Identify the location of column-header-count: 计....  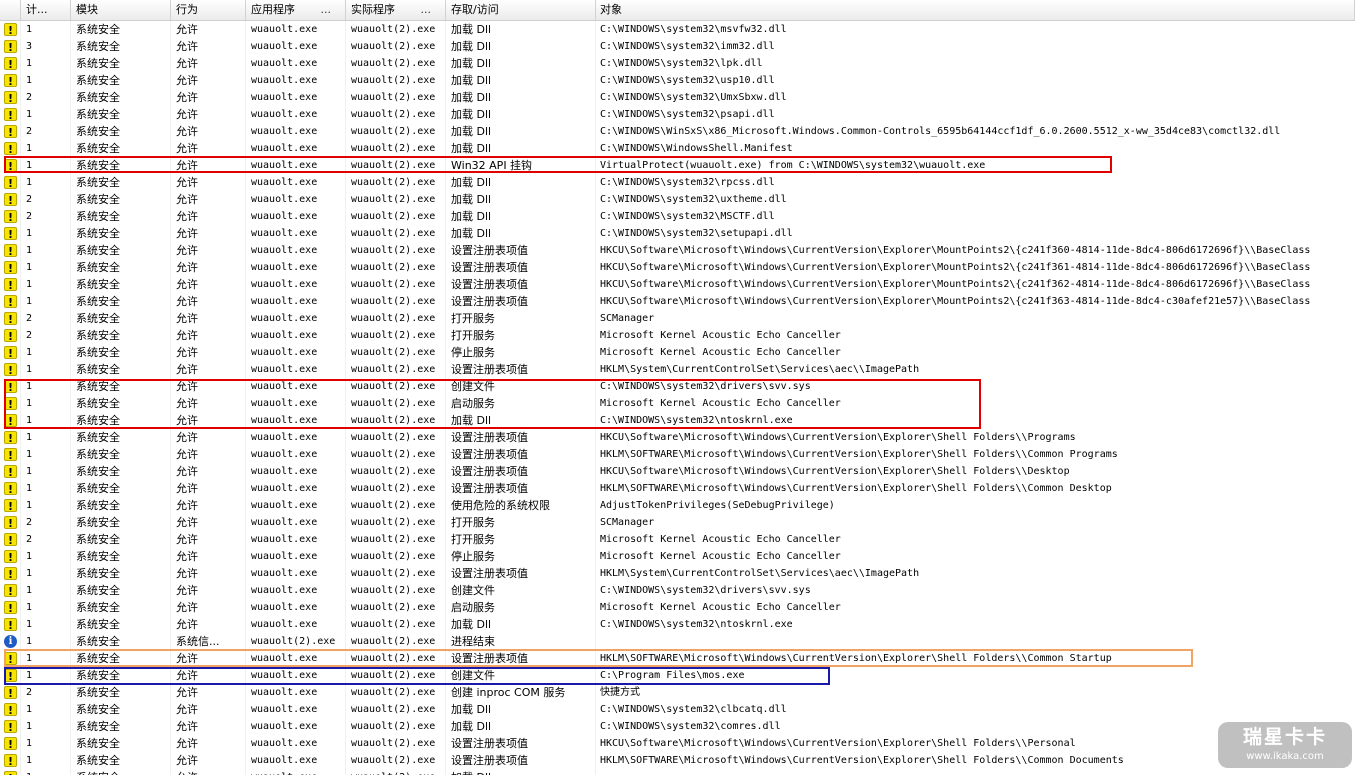
(46, 10).